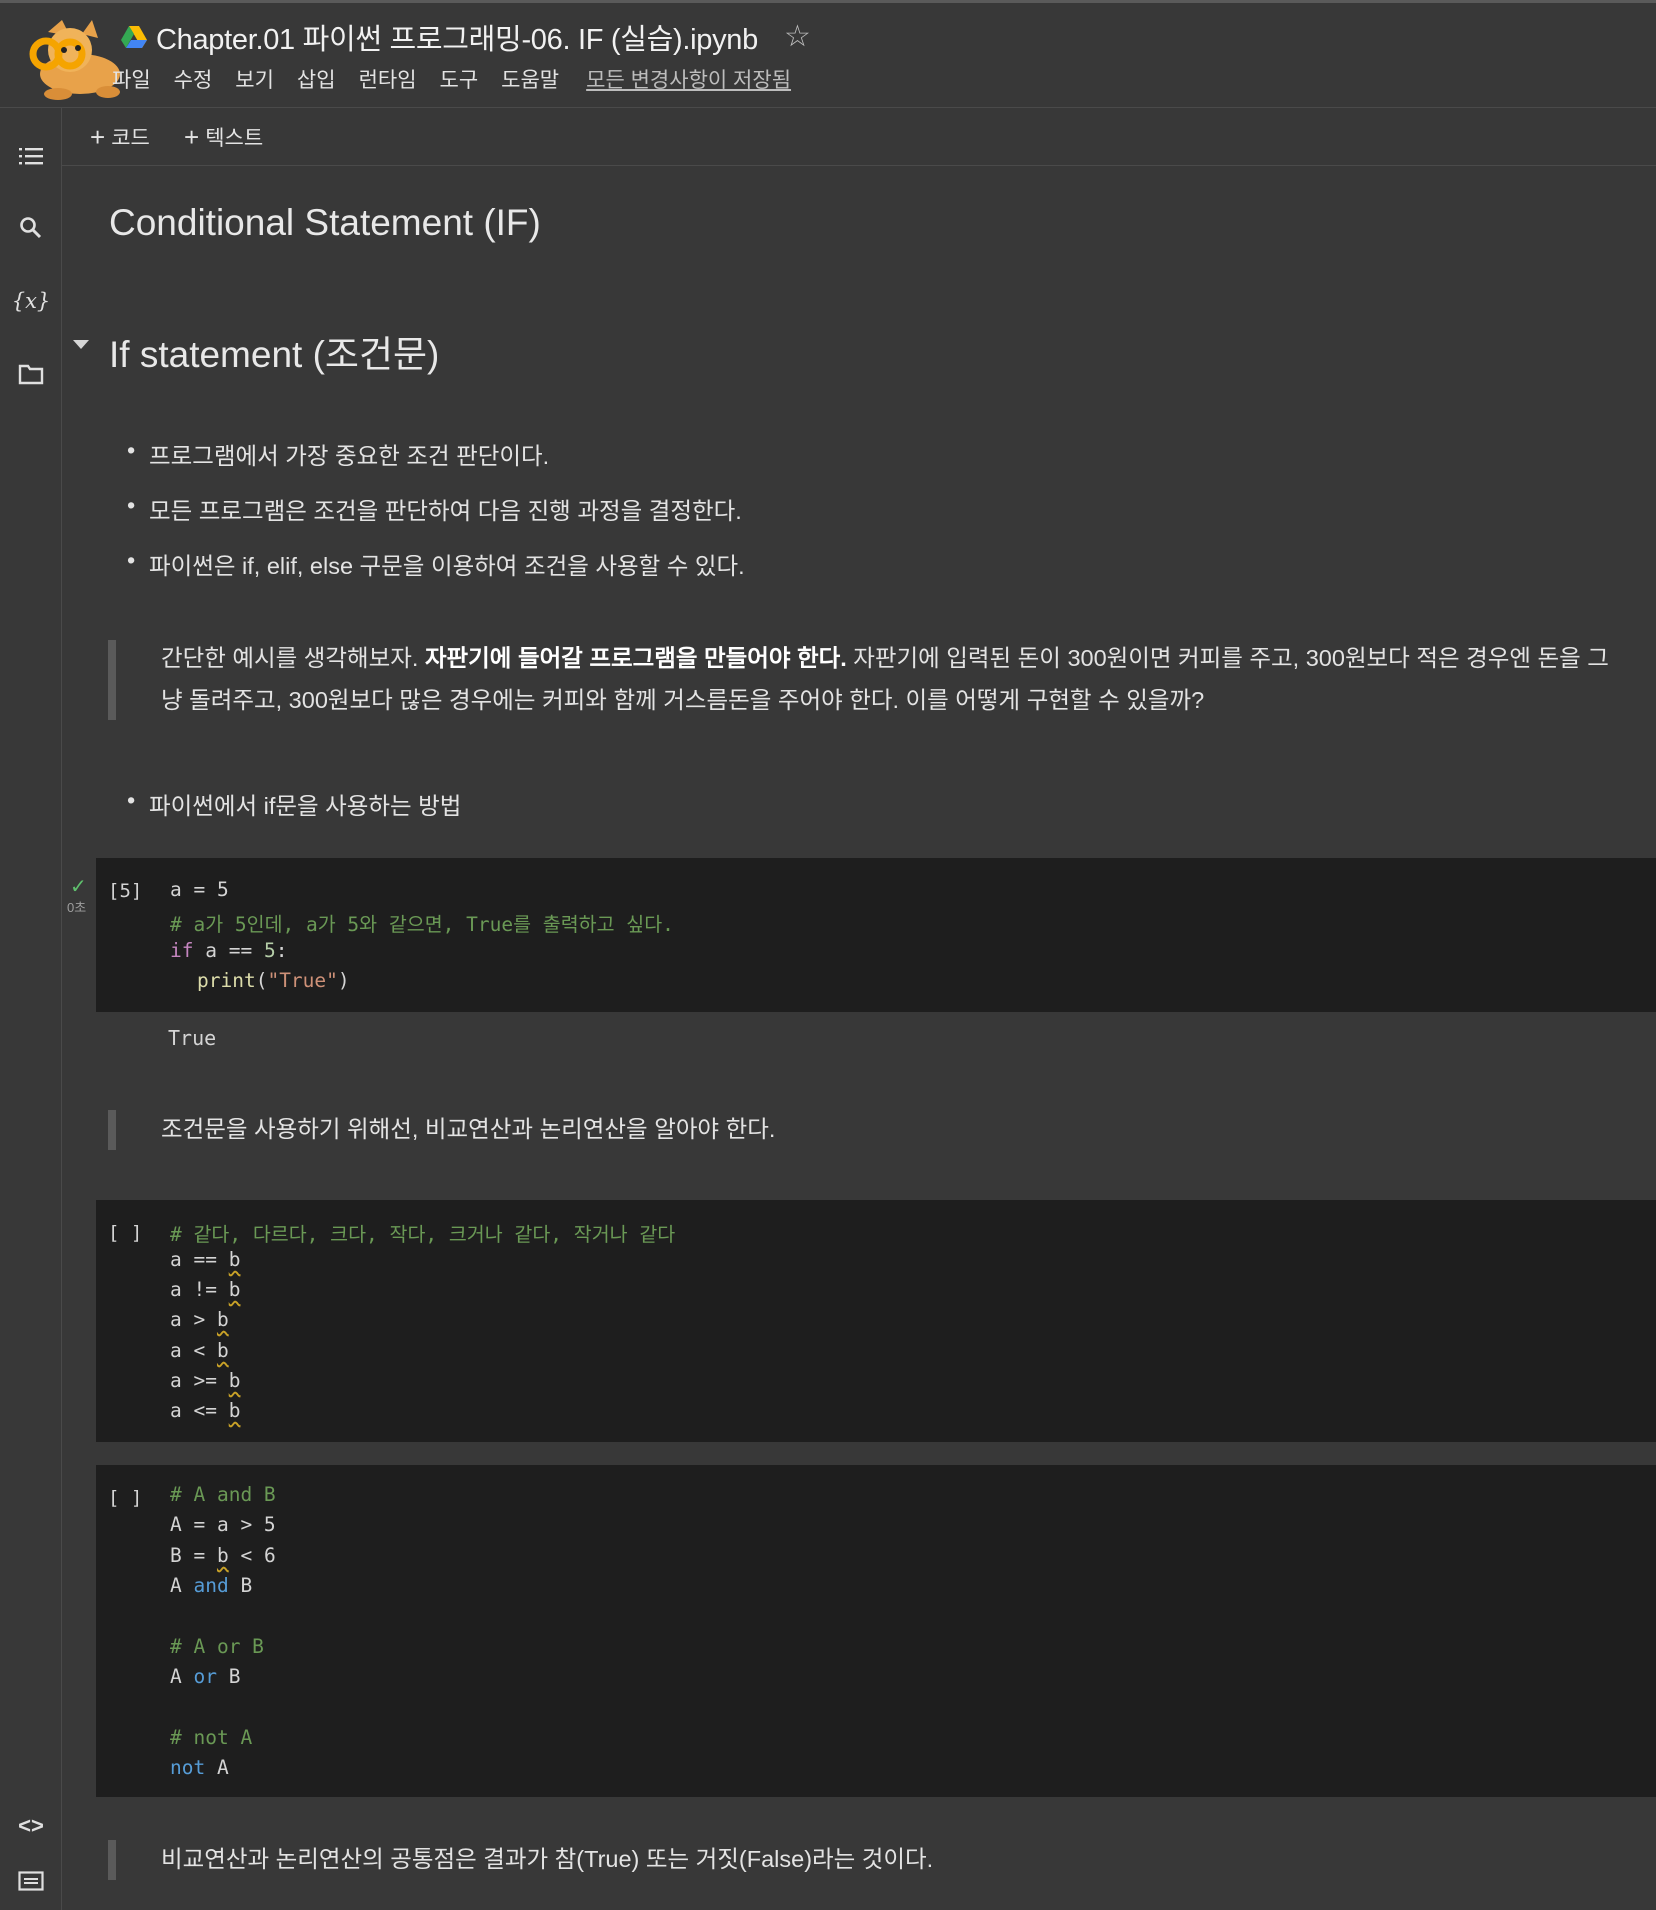  Describe the element at coordinates (31, 1009) in the screenshot. I see `left-sidebar: {x} <>` at that location.